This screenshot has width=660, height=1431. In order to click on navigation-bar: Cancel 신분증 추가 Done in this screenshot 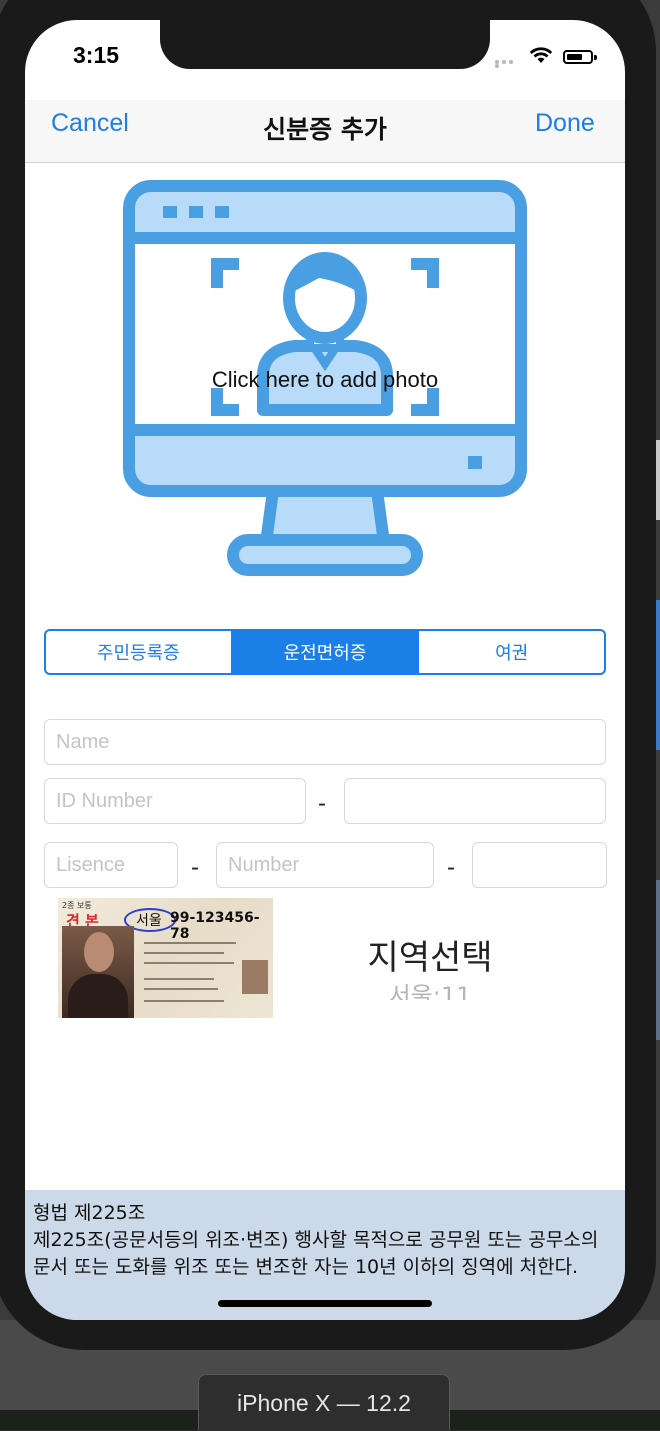, I will do `click(325, 131)`.